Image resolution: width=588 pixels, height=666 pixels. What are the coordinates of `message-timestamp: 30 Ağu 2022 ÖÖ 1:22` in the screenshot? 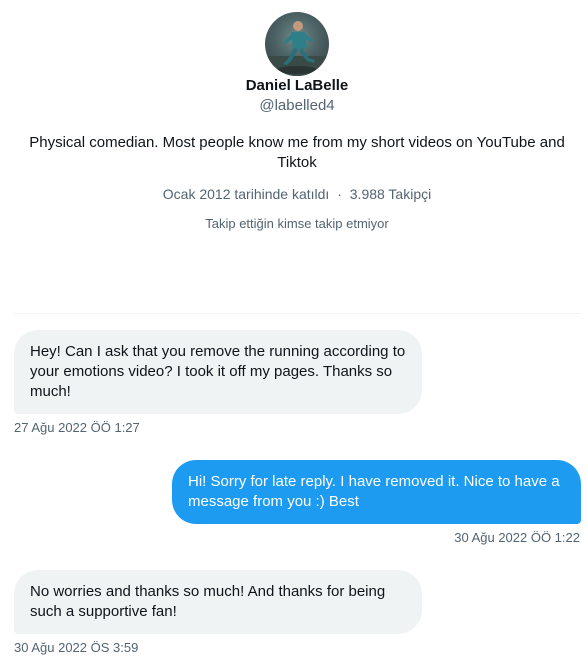 It's located at (517, 537).